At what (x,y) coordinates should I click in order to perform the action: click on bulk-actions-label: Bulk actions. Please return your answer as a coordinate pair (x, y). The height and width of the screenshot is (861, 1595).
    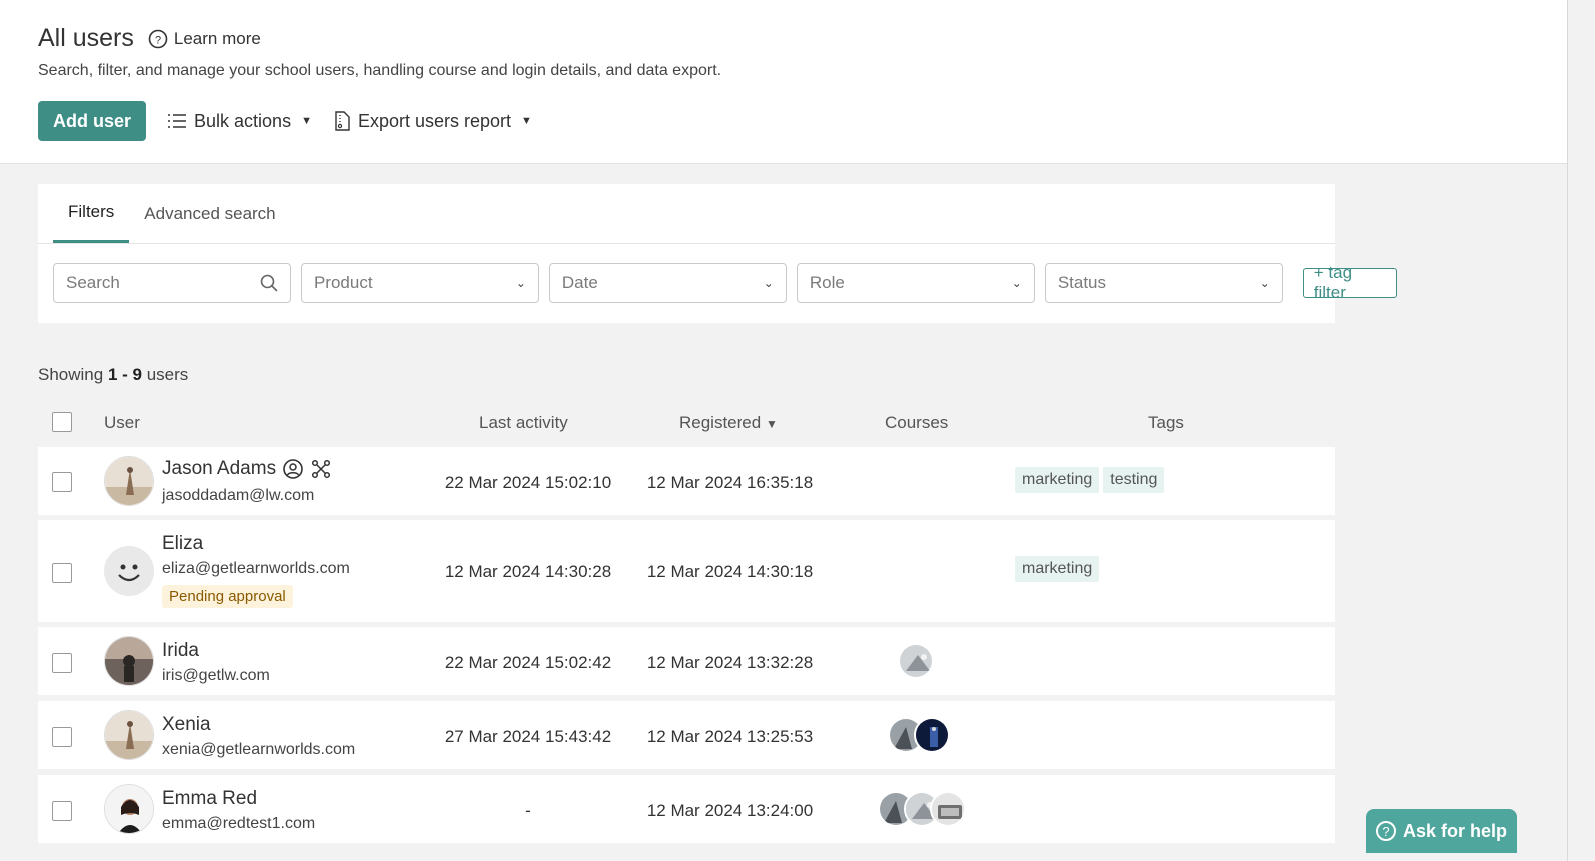
    Looking at the image, I should click on (243, 120).